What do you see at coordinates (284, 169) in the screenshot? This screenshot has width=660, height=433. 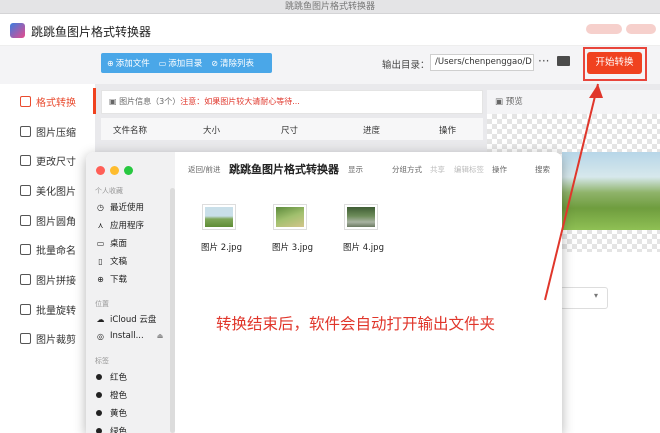 I see `finder-title: 跳跳鱼图片格式转换器` at bounding box center [284, 169].